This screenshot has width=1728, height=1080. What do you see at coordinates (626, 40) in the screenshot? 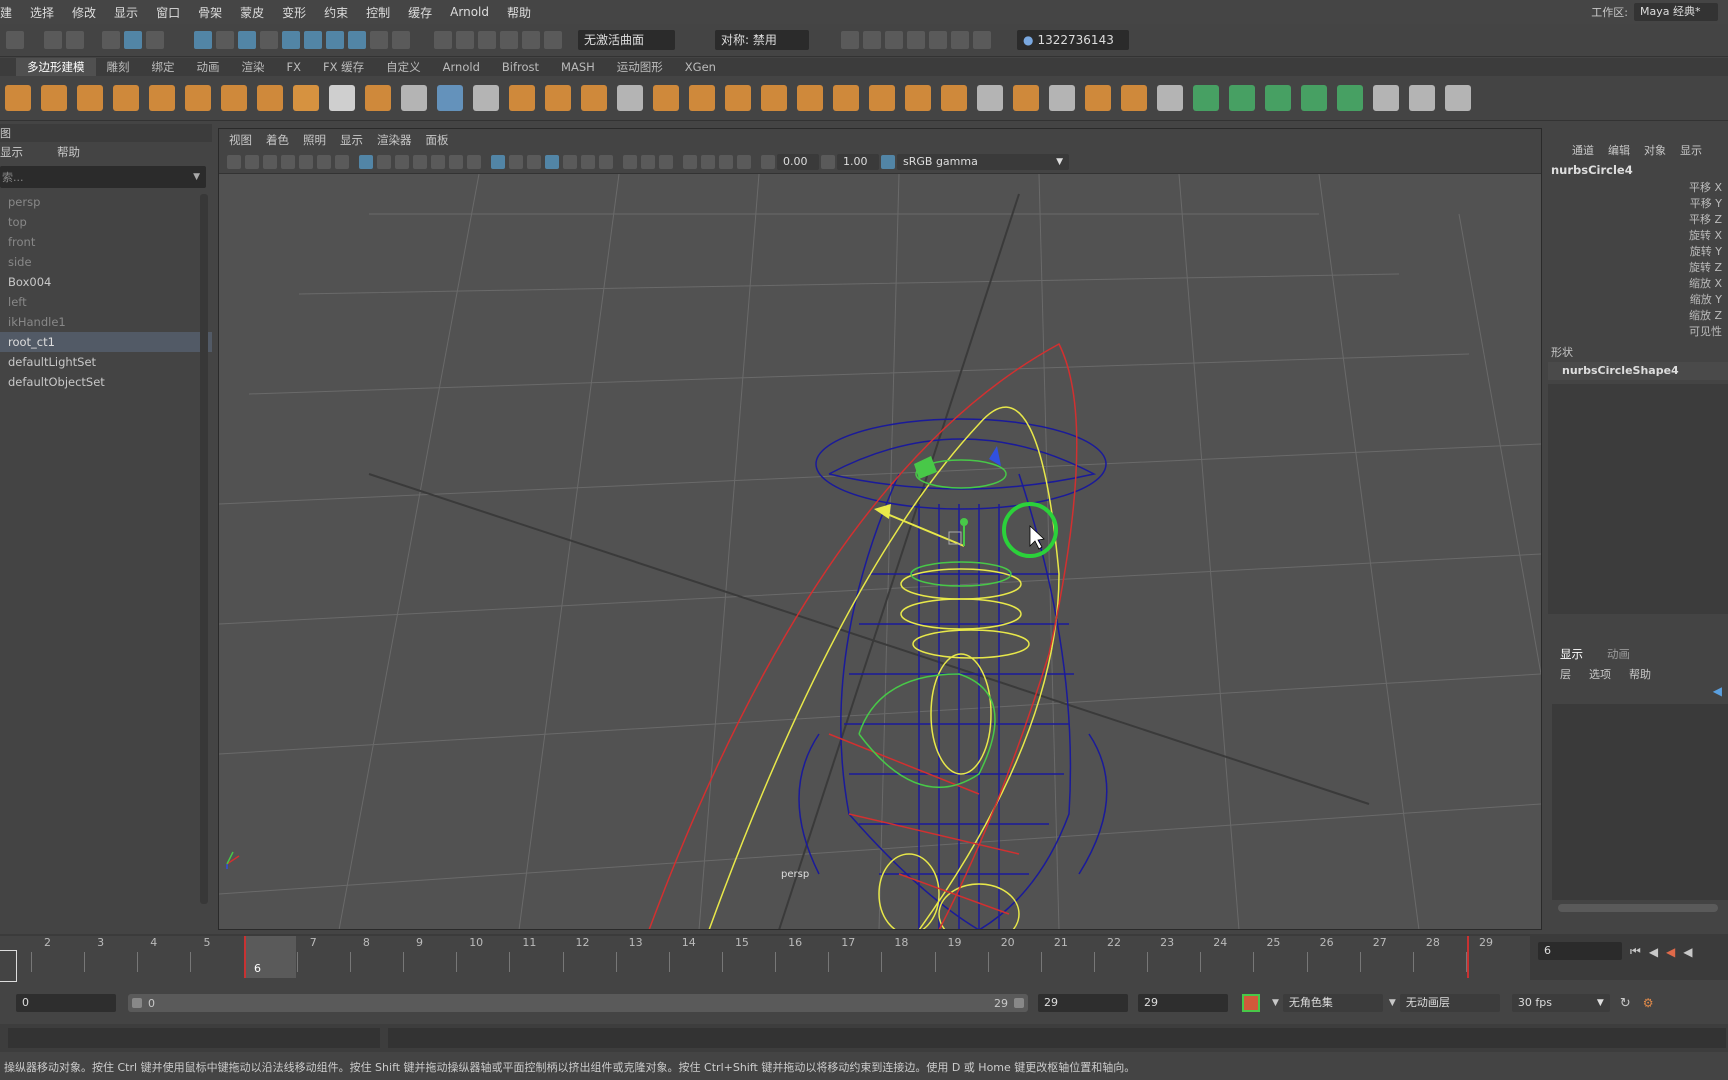
I see `live-surface-field: 无激活曲面` at bounding box center [626, 40].